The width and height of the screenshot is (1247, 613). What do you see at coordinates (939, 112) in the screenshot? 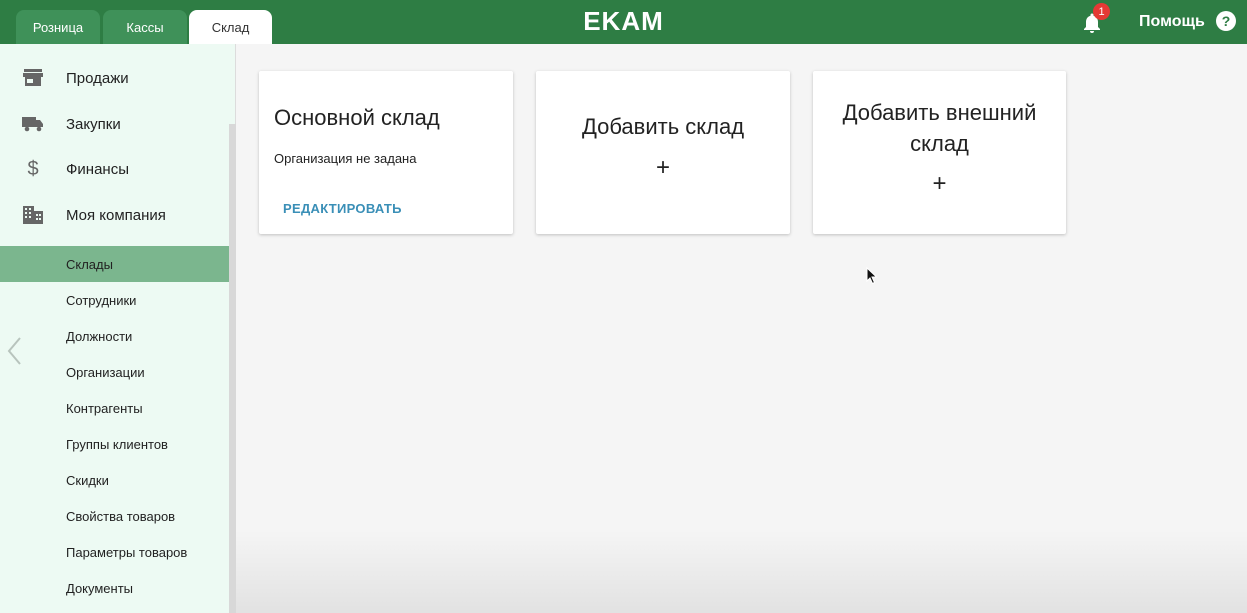
I see `card-title-line: Добавить внешний` at bounding box center [939, 112].